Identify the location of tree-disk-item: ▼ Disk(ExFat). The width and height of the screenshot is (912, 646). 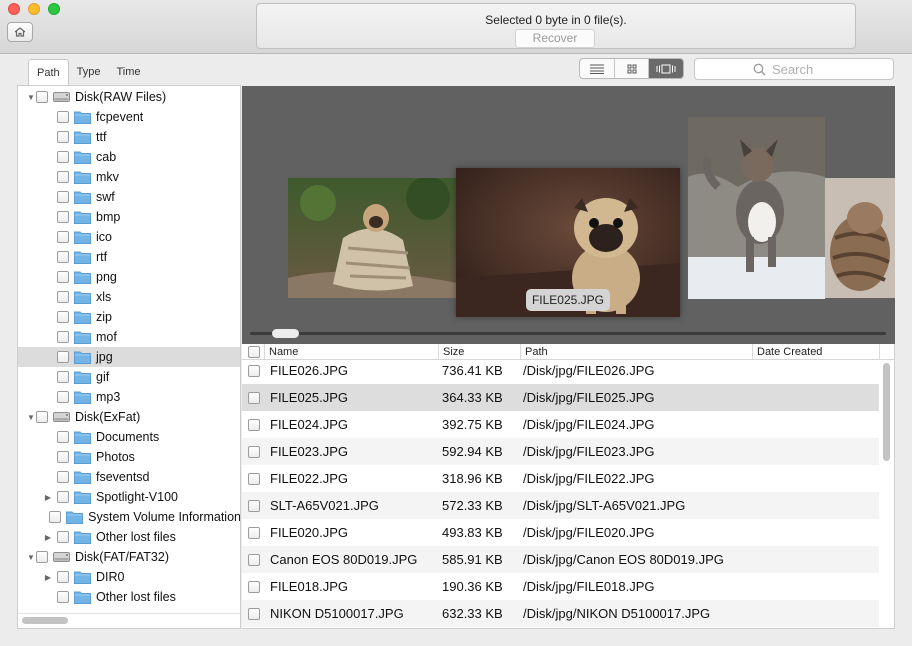
(129, 417).